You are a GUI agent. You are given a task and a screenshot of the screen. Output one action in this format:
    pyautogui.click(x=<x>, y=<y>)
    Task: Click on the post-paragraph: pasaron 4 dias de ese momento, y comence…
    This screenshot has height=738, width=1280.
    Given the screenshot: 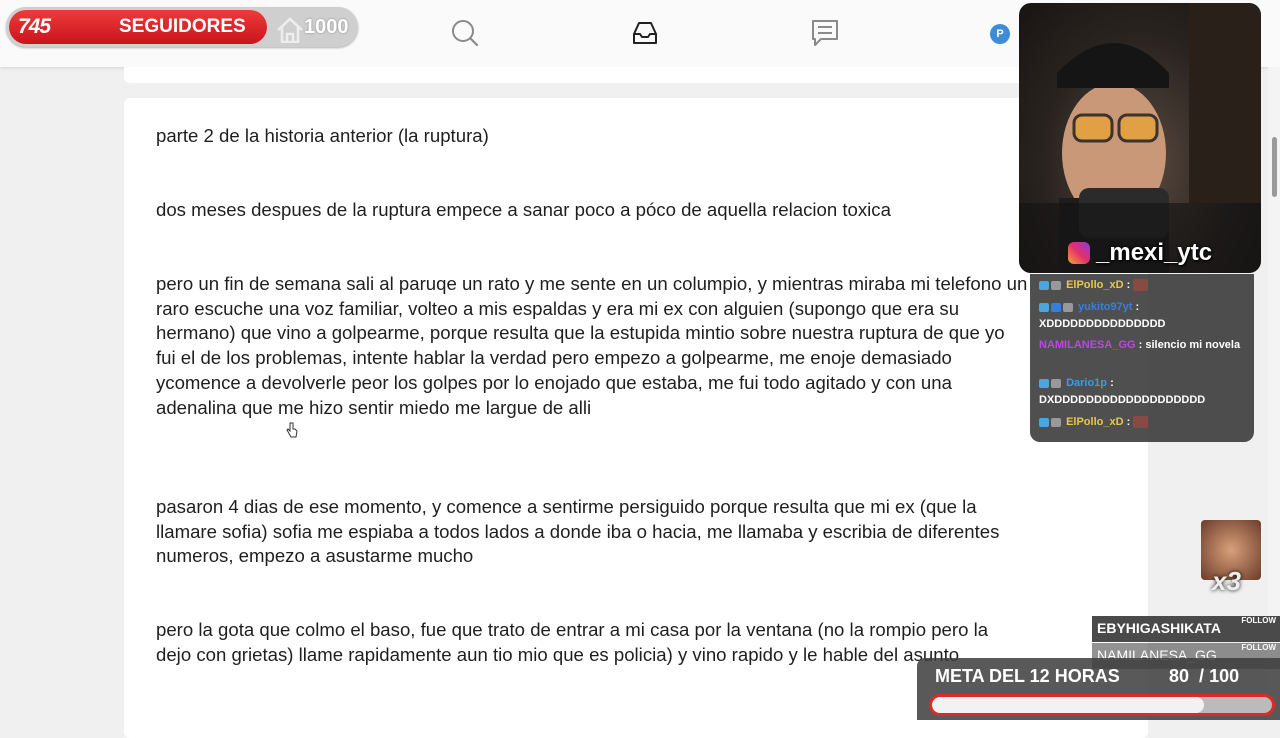 What is the action you would take?
    pyautogui.click(x=578, y=531)
    